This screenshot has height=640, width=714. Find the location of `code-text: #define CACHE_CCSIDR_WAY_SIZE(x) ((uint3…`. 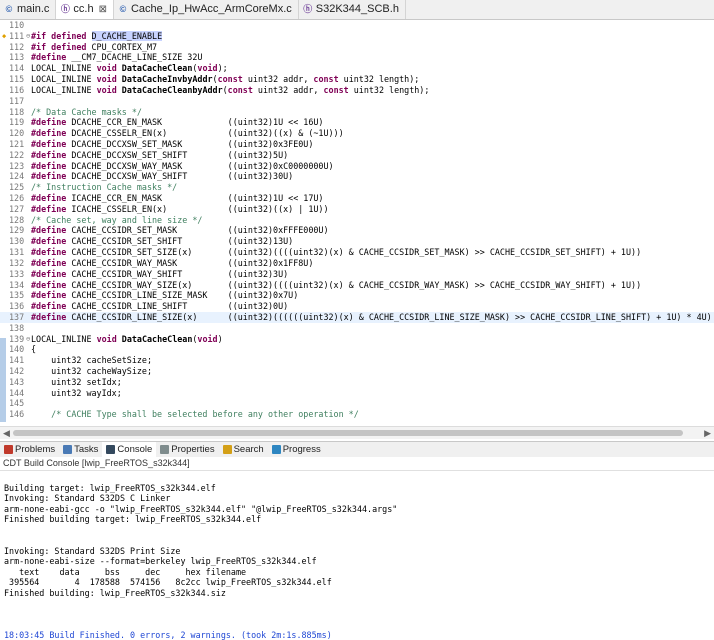

code-text: #define CACHE_CCSIDR_WAY_SIZE(x) ((uint3… is located at coordinates (336, 285).